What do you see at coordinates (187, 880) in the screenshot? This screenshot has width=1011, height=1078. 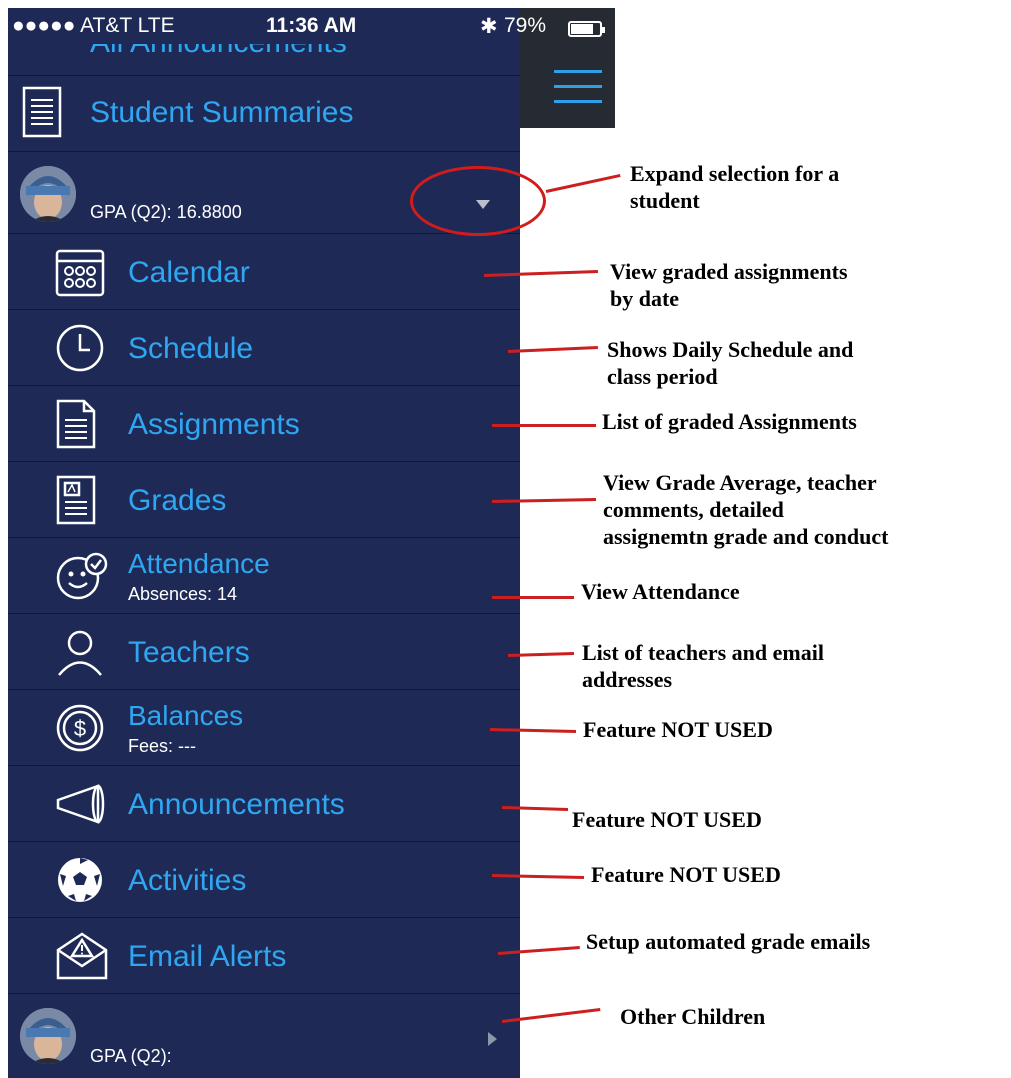 I see `menu-item-label: Activities` at bounding box center [187, 880].